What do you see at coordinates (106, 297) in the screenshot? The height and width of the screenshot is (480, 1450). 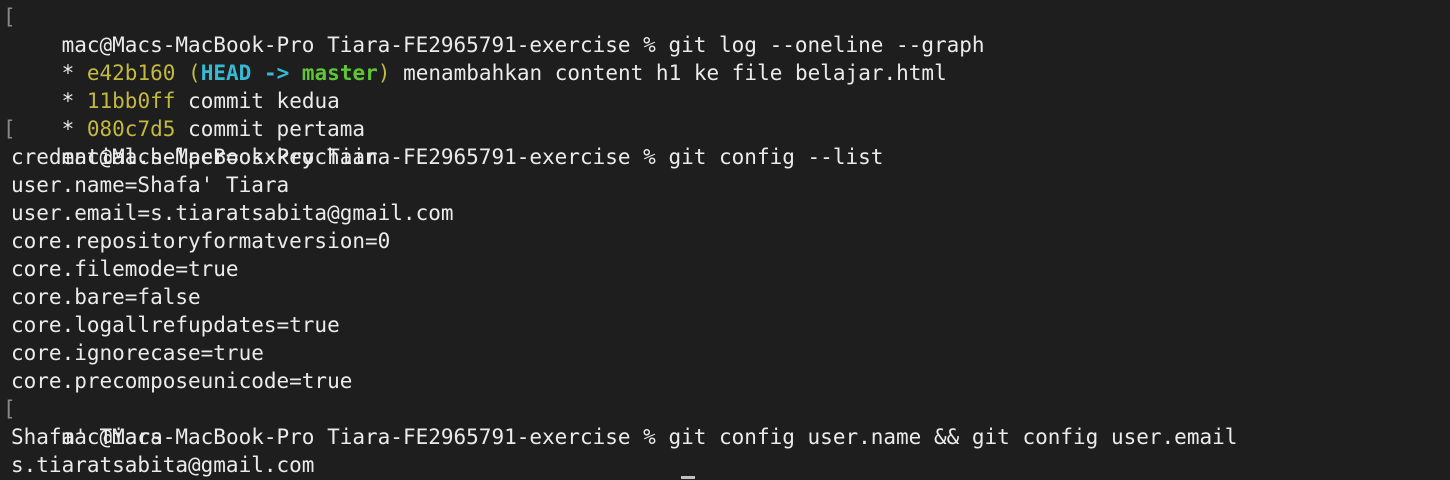 I see `output-line: core.bare=false` at bounding box center [106, 297].